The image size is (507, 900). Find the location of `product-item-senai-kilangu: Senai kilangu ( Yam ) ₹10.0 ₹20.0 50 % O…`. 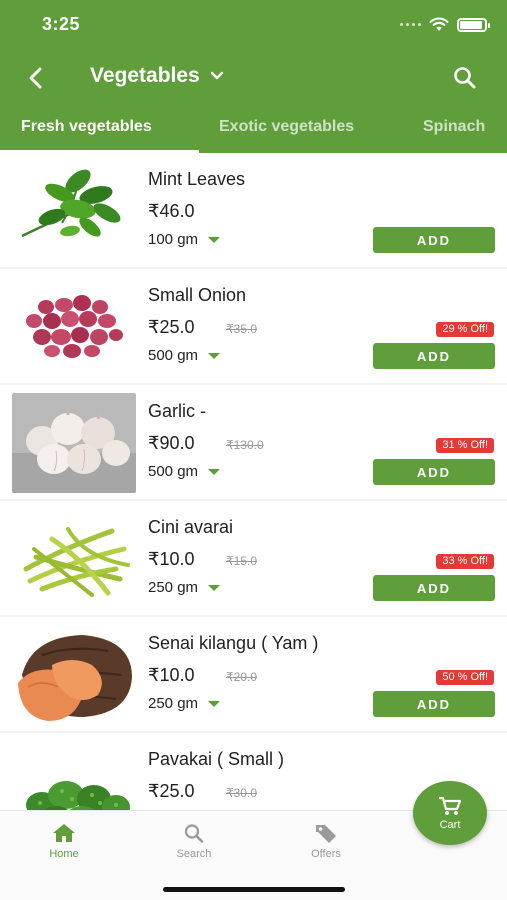

product-item-senai-kilangu: Senai kilangu ( Yam ) ₹10.0 ₹20.0 50 % O… is located at coordinates (253, 674).